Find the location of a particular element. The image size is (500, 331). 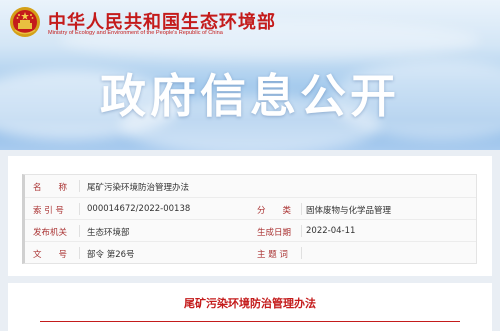

info-row-docnum: 文 号 部令 第26号 主 题 词 is located at coordinates (250, 252).